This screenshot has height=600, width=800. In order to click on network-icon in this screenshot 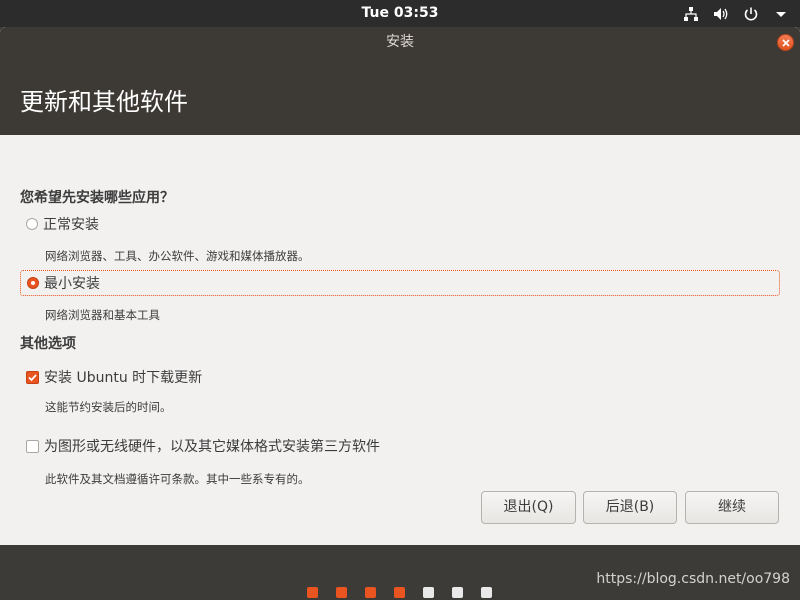, I will do `click(691, 14)`.